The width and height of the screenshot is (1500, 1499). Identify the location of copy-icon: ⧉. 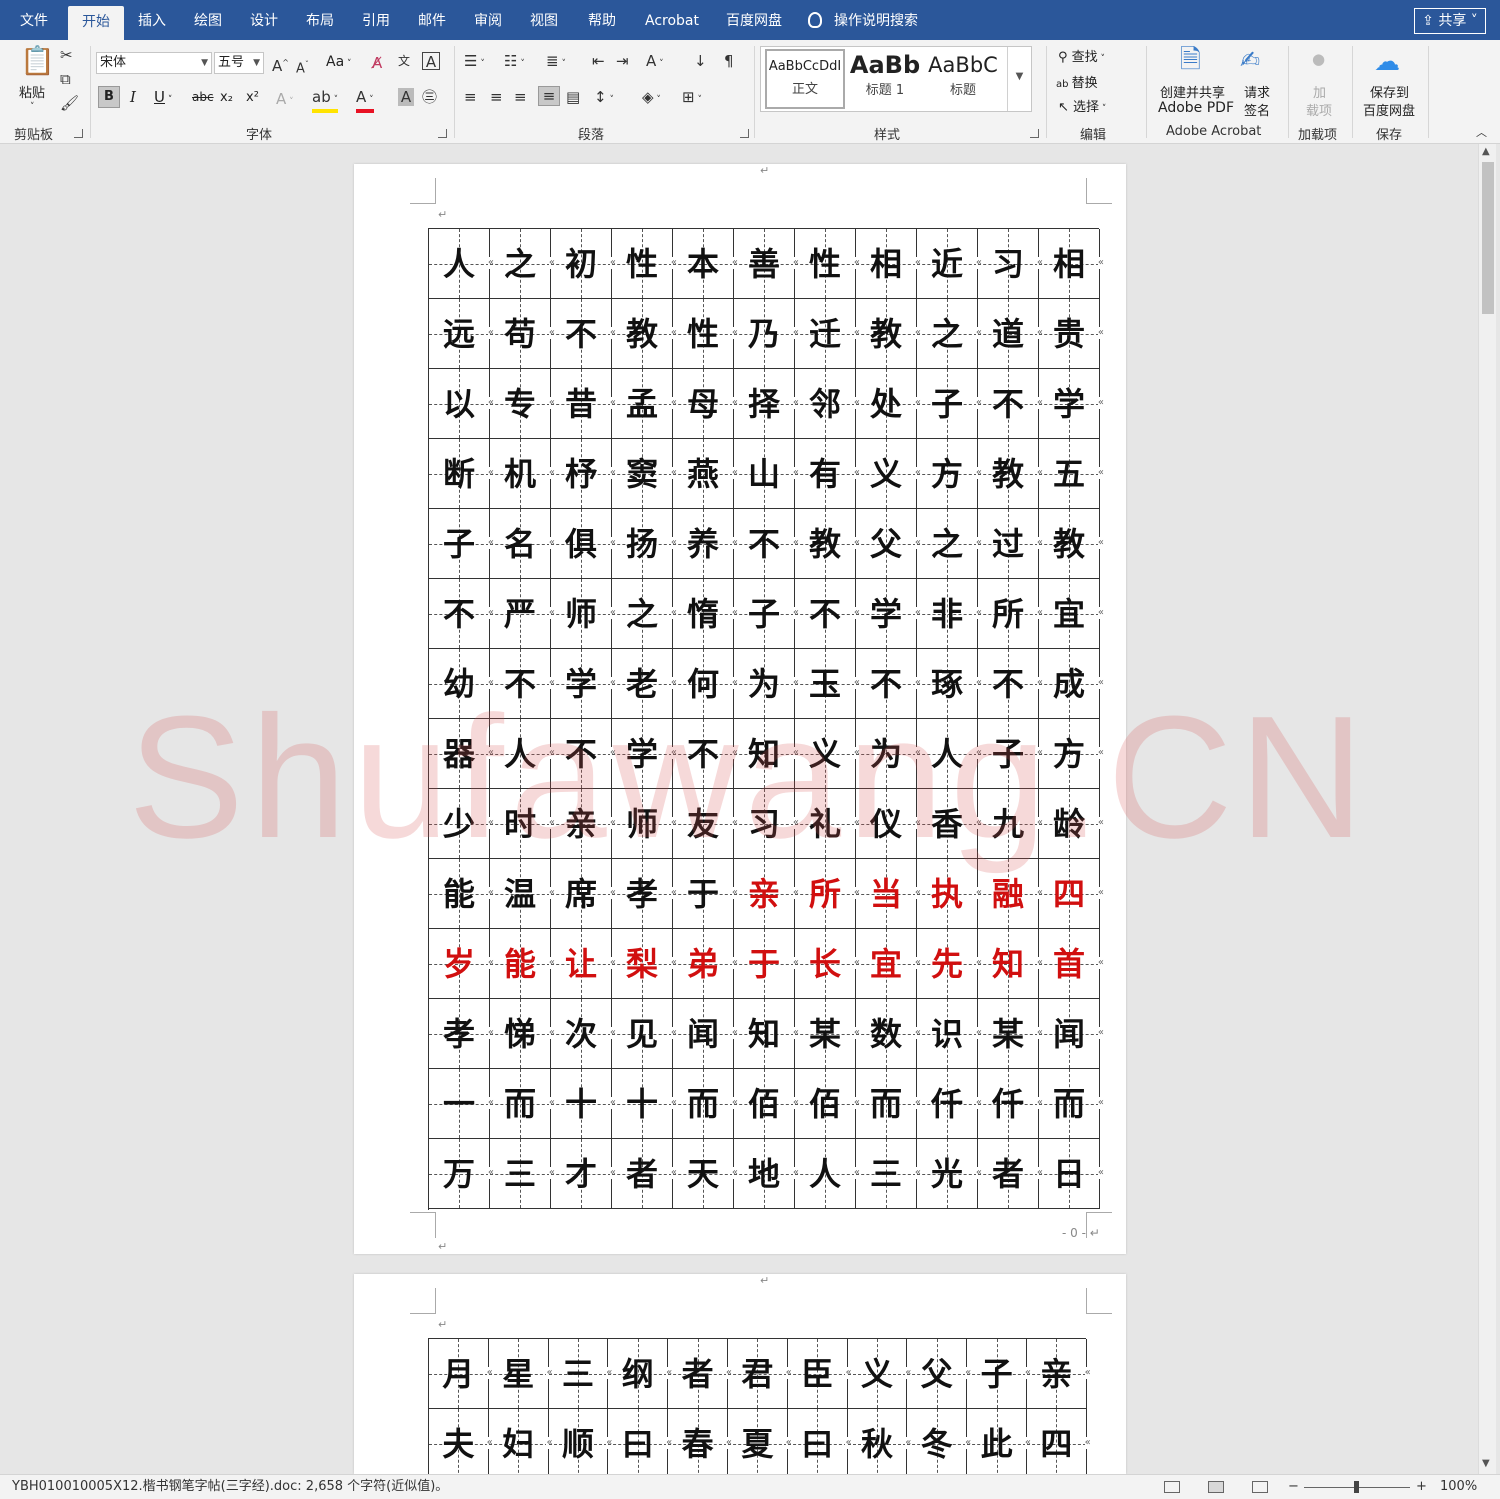
(65, 79).